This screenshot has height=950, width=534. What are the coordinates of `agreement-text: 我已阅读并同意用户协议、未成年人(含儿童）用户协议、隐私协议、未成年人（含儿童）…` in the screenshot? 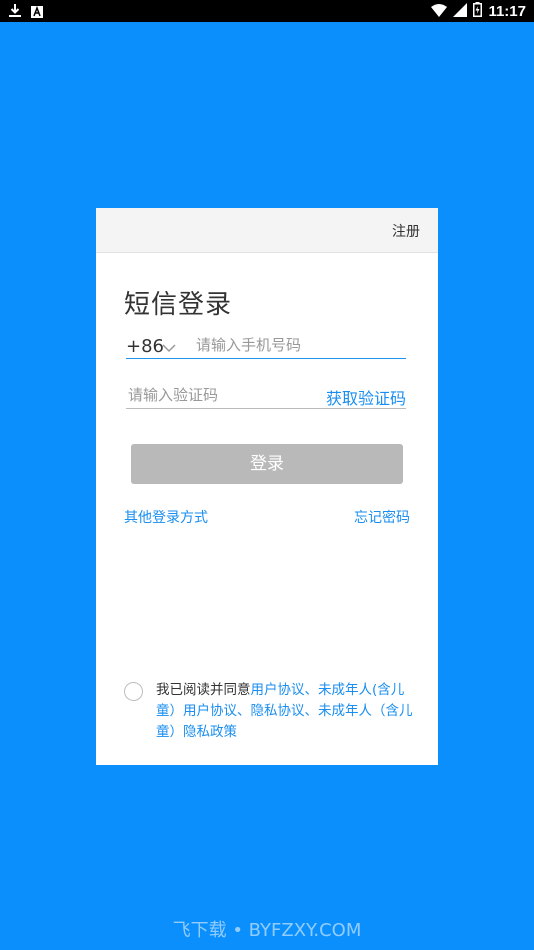 It's located at (285, 711).